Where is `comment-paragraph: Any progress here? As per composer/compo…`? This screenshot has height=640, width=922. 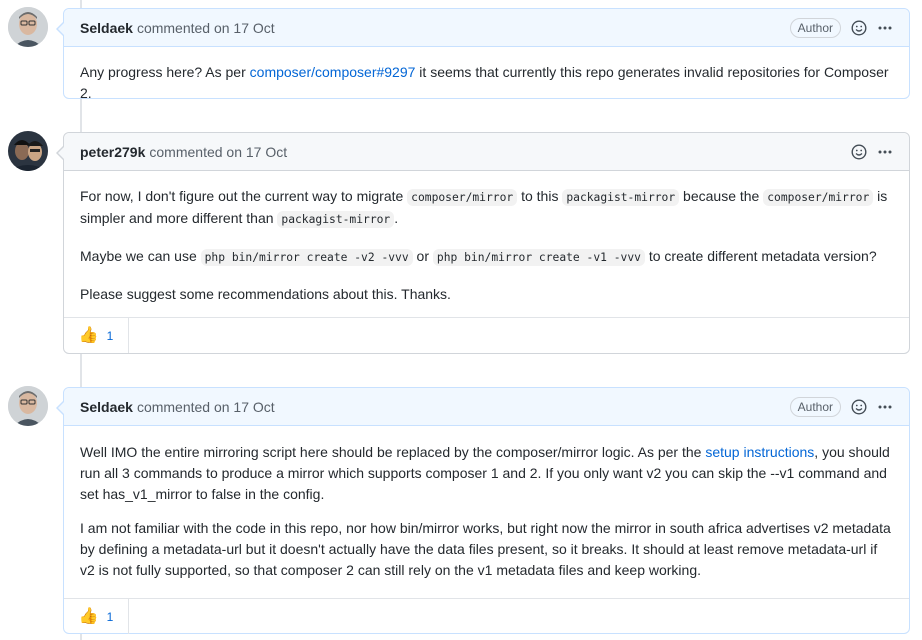 comment-paragraph: Any progress here? As per composer/compo… is located at coordinates (484, 82).